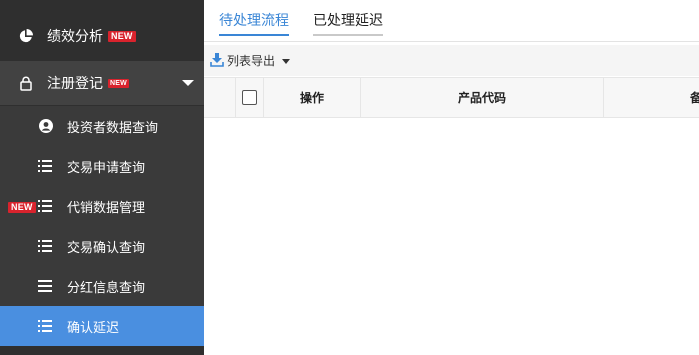 This screenshot has width=699, height=355. I want to click on export-list-label: 列表导出, so click(251, 60).